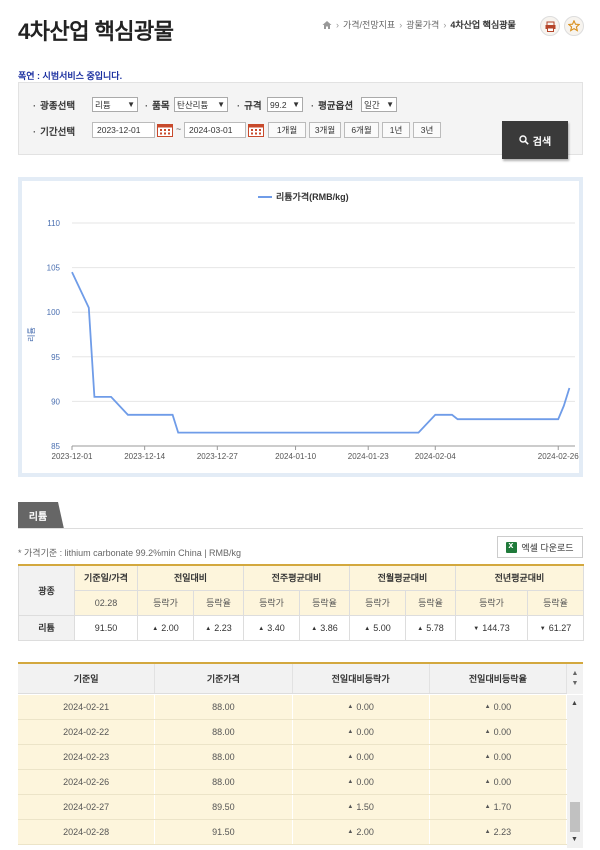 Image resolution: width=600 pixels, height=850 pixels. I want to click on tab-divider, so click(300, 528).